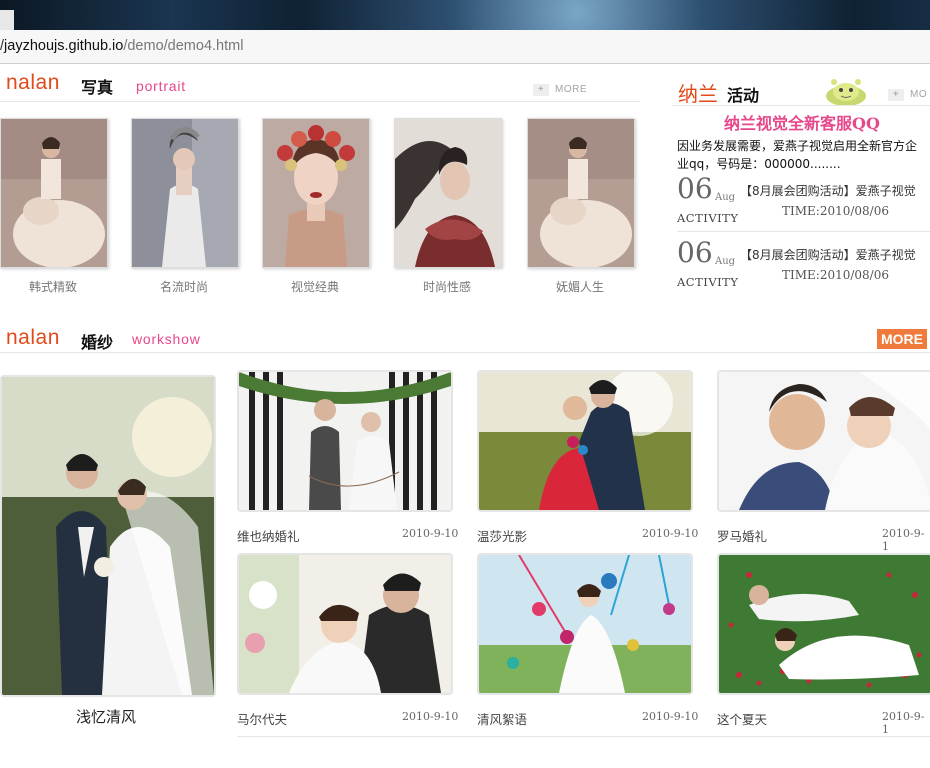 The image size is (930, 768). Describe the element at coordinates (903, 723) in the screenshot. I see `wedding-card-6-date: 2010-9-1` at that location.